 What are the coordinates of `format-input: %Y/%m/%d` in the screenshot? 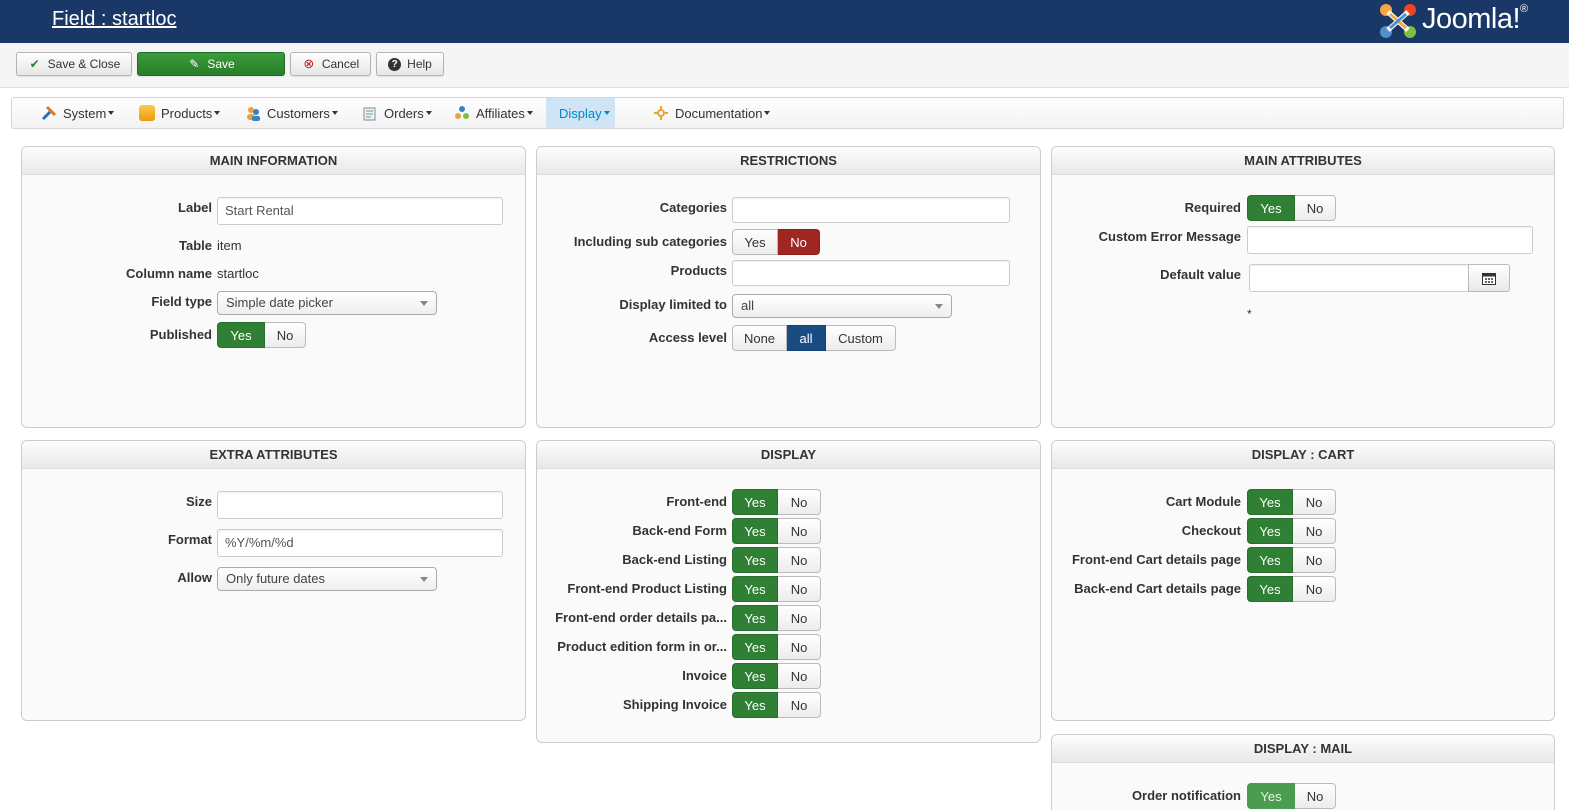 It's located at (360, 543).